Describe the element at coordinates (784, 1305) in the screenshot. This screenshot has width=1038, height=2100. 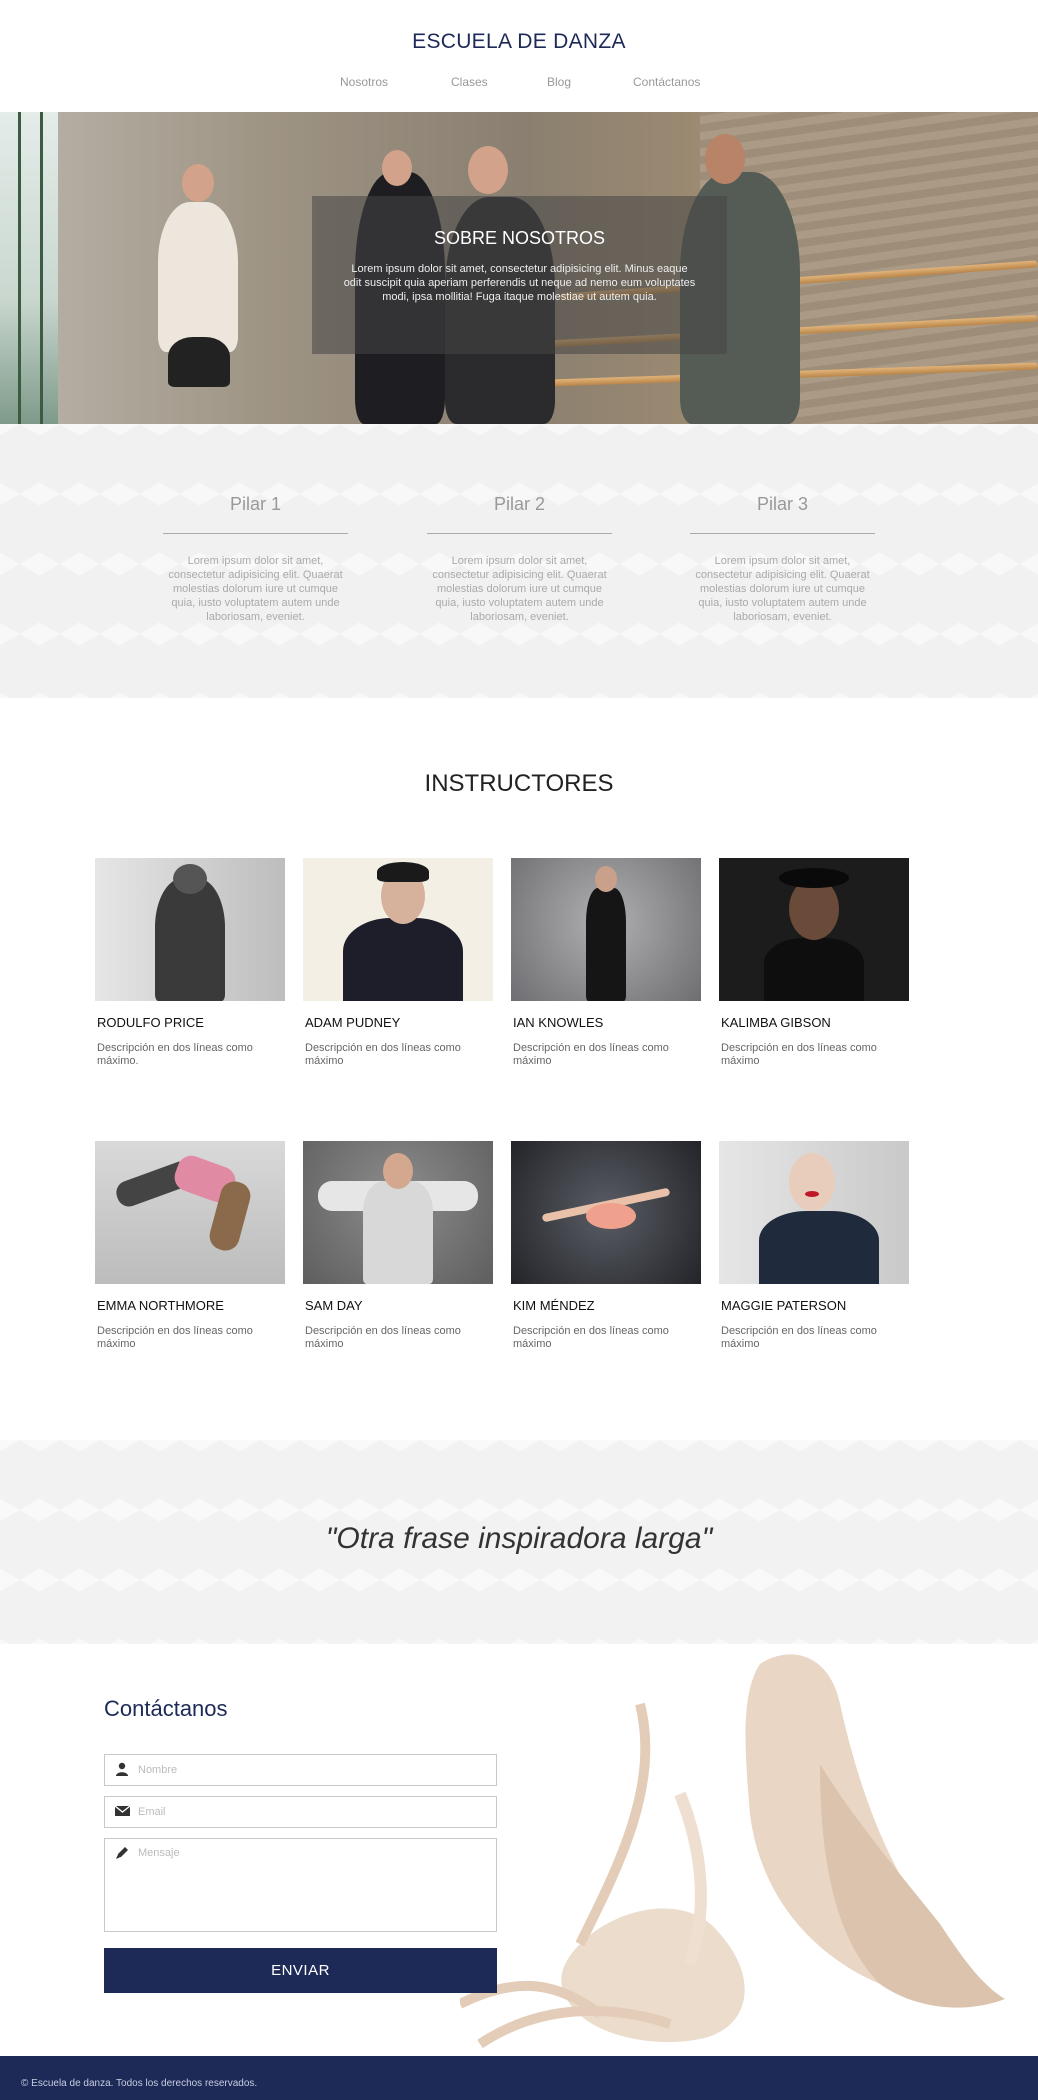
I see `instructor-name: MAGGIE PATERSON` at that location.